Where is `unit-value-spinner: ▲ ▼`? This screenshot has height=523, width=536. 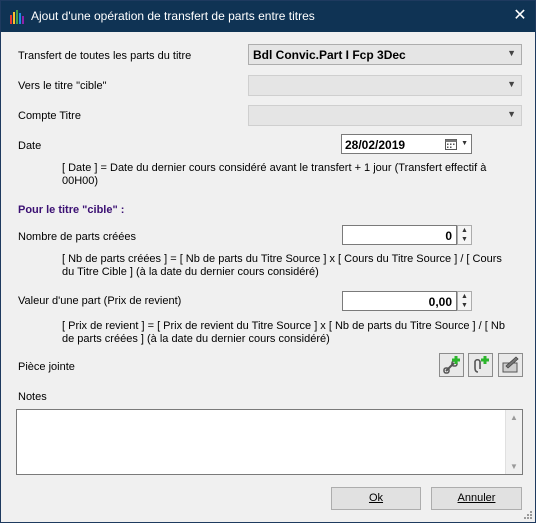 unit-value-spinner: ▲ ▼ is located at coordinates (464, 301).